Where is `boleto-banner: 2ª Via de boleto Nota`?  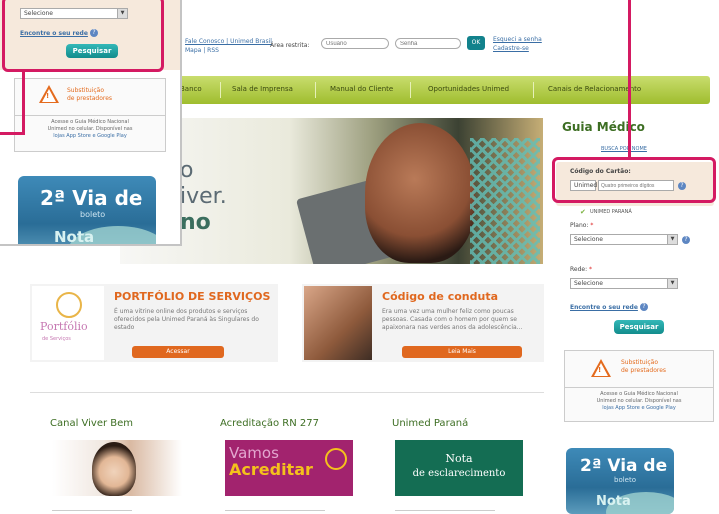
boleto-banner: 2ª Via de boleto Nota is located at coordinates (620, 481).